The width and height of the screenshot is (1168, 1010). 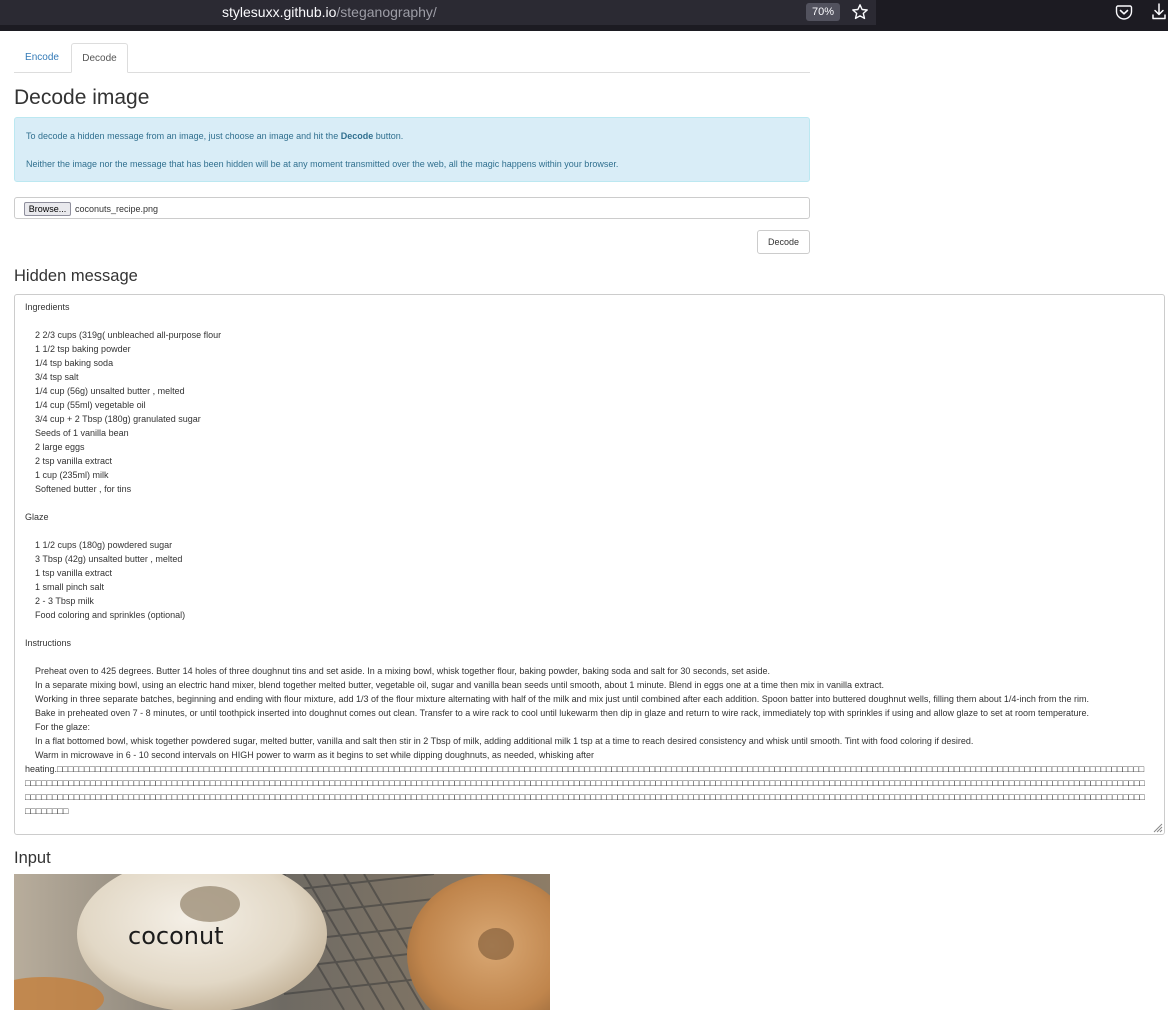 I want to click on donut-photo, so click(x=282, y=942).